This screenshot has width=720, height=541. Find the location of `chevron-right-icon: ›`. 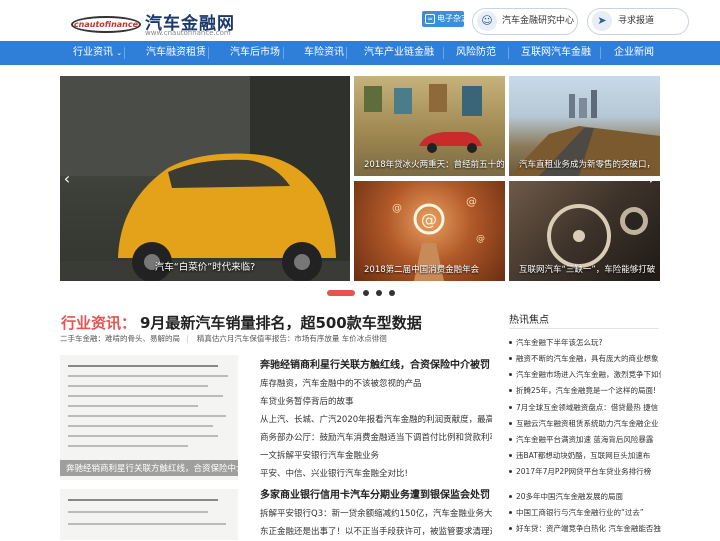

chevron-right-icon: › is located at coordinates (652, 178).